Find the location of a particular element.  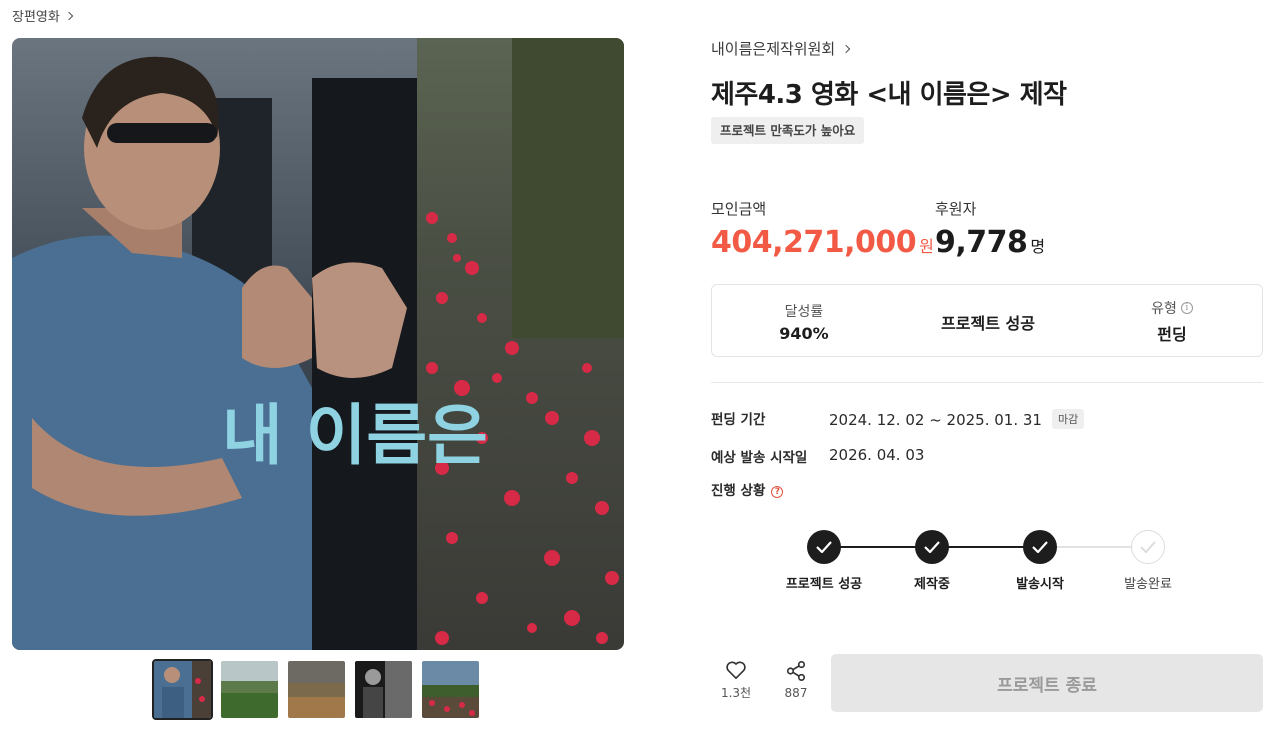

overlay-title: 내 이름은 is located at coordinates (355, 435).